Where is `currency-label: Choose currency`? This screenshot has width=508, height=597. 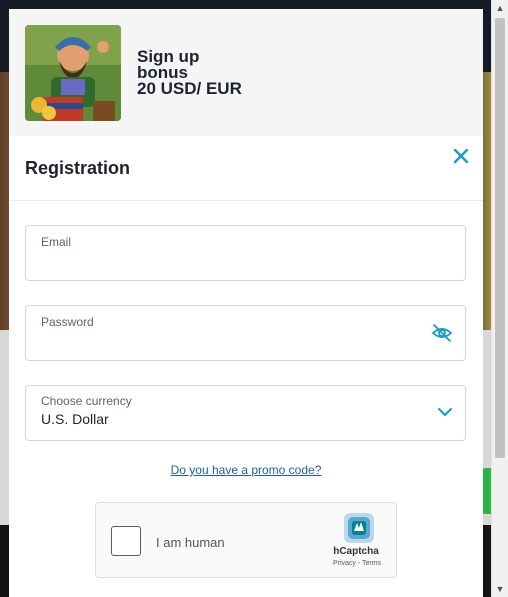 currency-label: Choose currency is located at coordinates (86, 401).